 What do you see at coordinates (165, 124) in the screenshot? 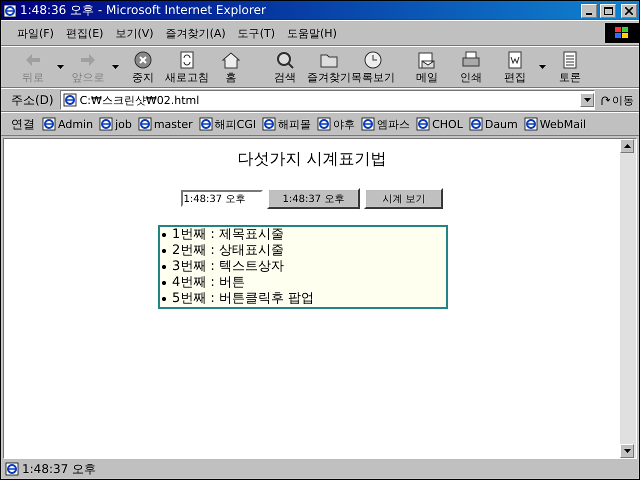
I see `link-item: master` at bounding box center [165, 124].